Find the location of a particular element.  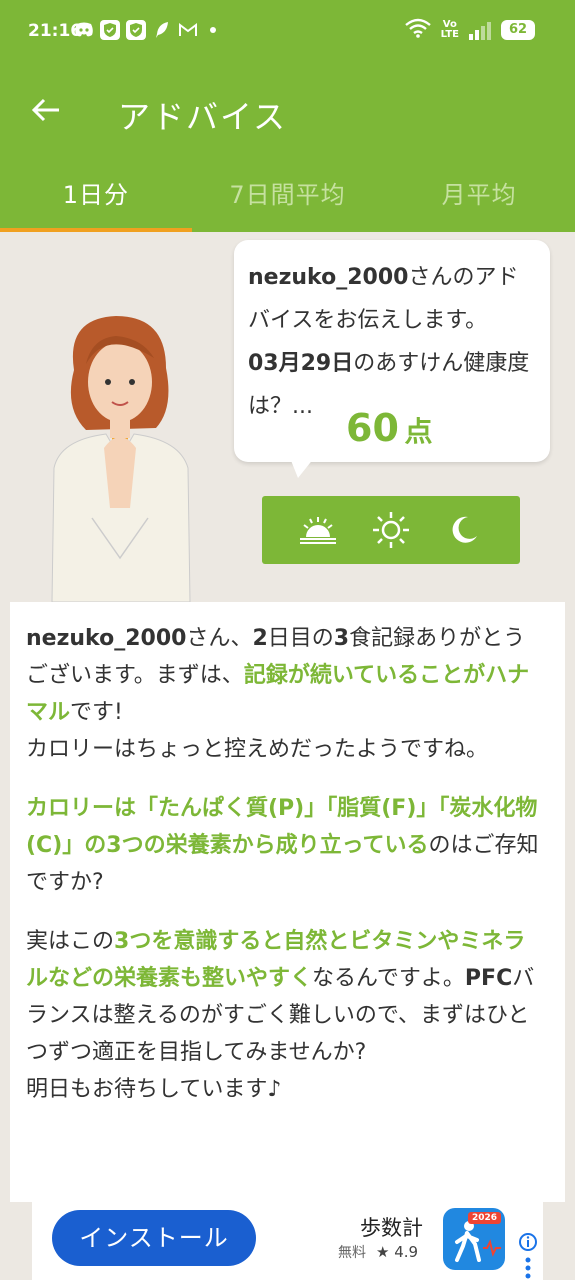

back-button is located at coordinates (46, 110).